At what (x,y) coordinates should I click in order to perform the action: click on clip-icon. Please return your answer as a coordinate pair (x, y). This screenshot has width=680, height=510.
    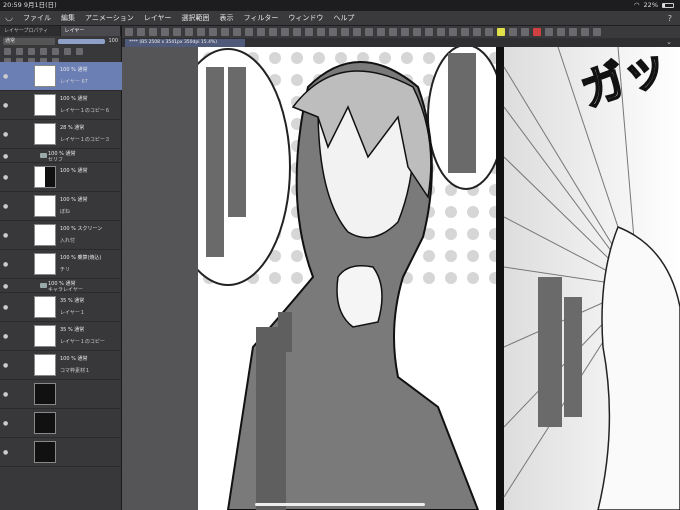
    Looking at the image, I should click on (19, 51).